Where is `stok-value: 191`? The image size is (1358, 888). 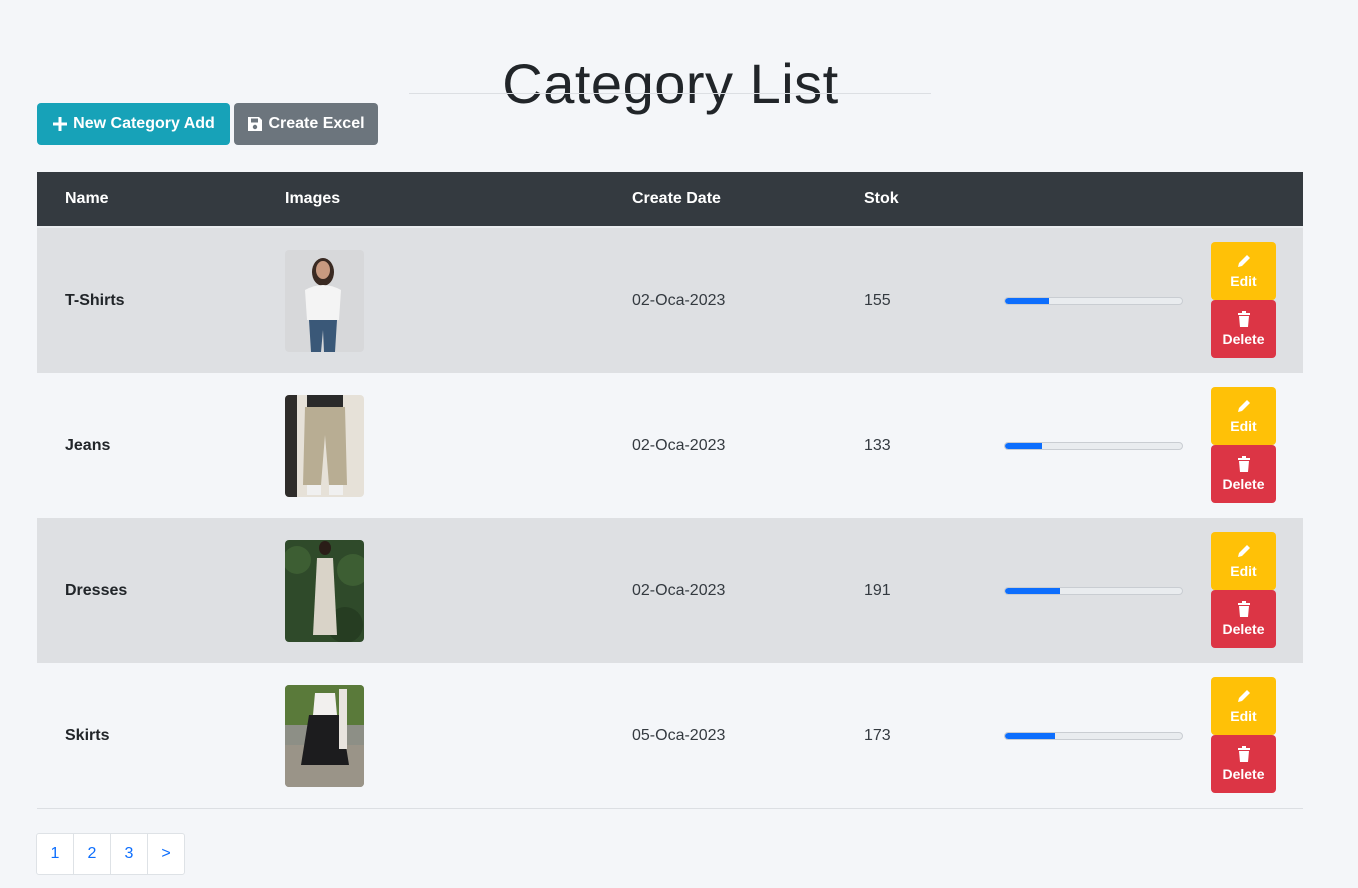 stok-value: 191 is located at coordinates (877, 590).